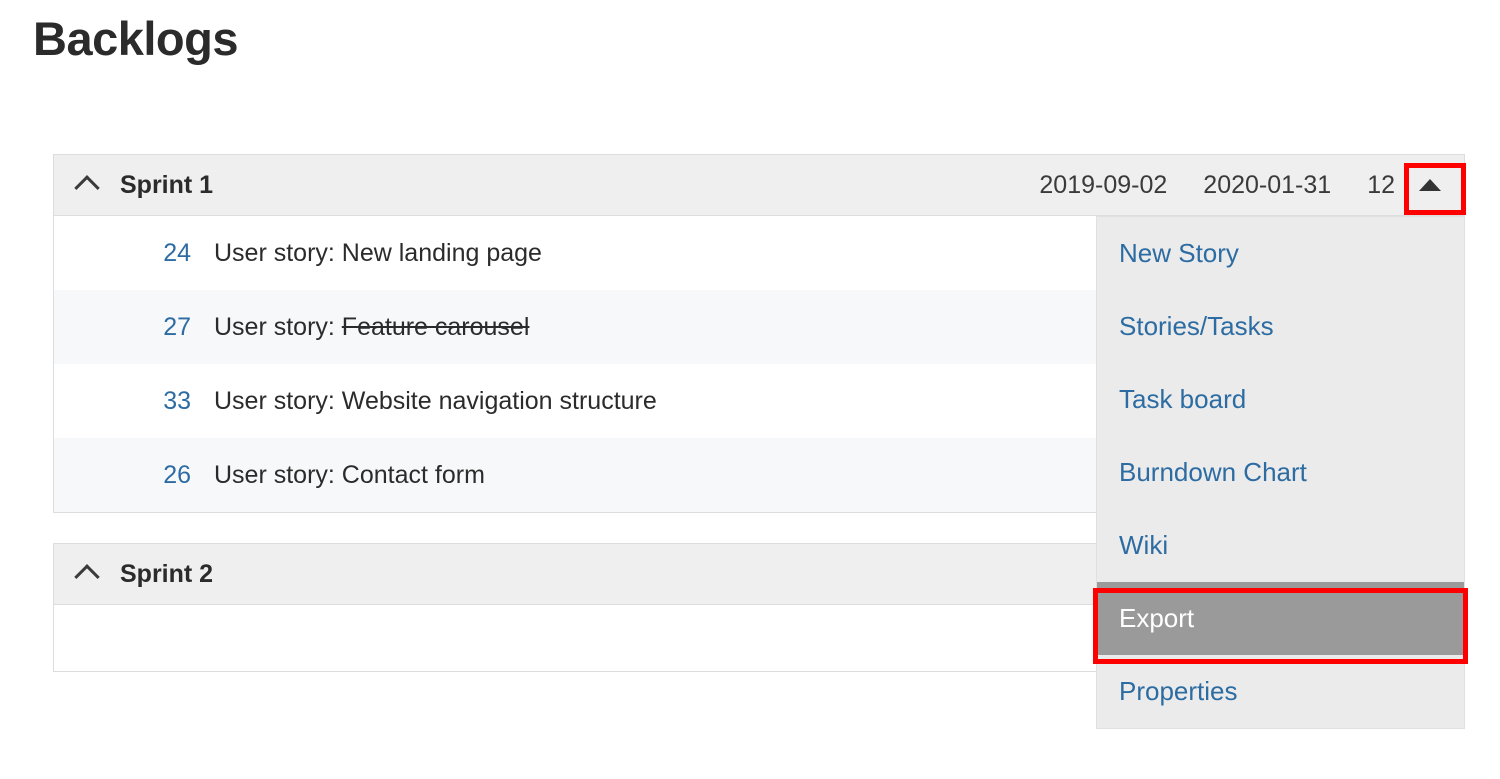 This screenshot has width=1500, height=779. I want to click on sprint-1-collapse-toggle, so click(87, 185).